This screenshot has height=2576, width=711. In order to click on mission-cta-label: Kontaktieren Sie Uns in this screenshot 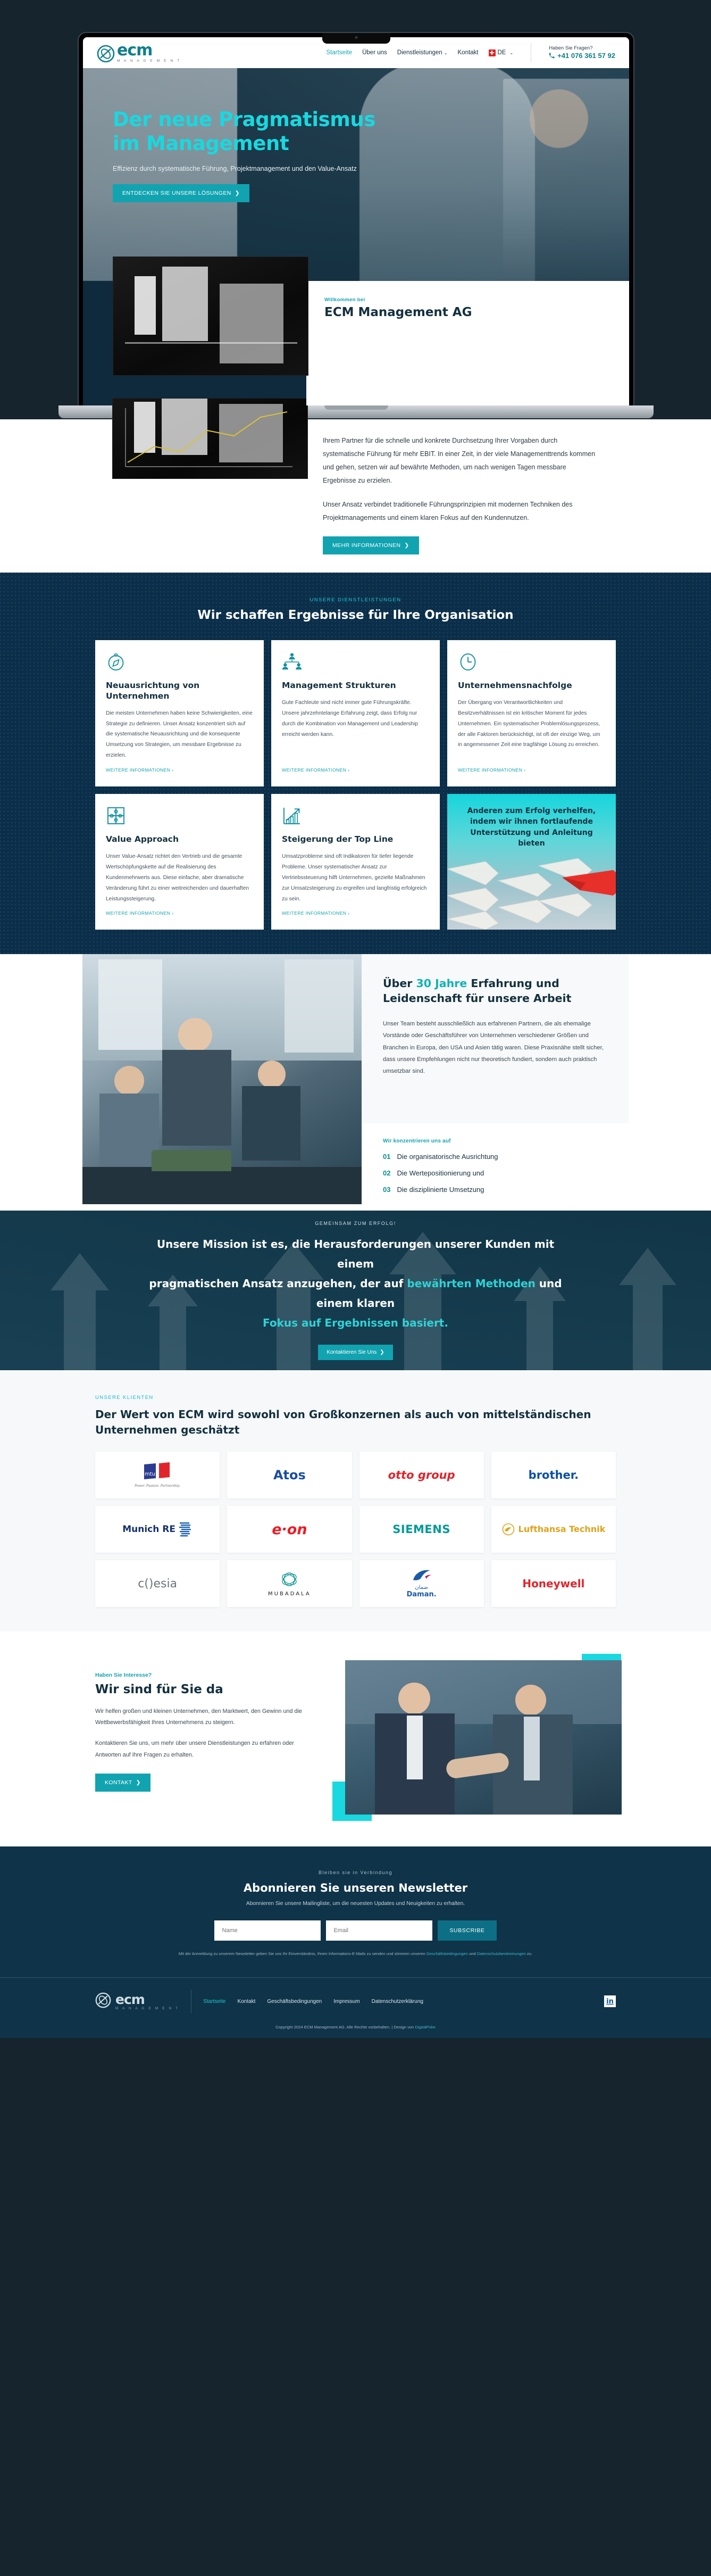, I will do `click(352, 1352)`.